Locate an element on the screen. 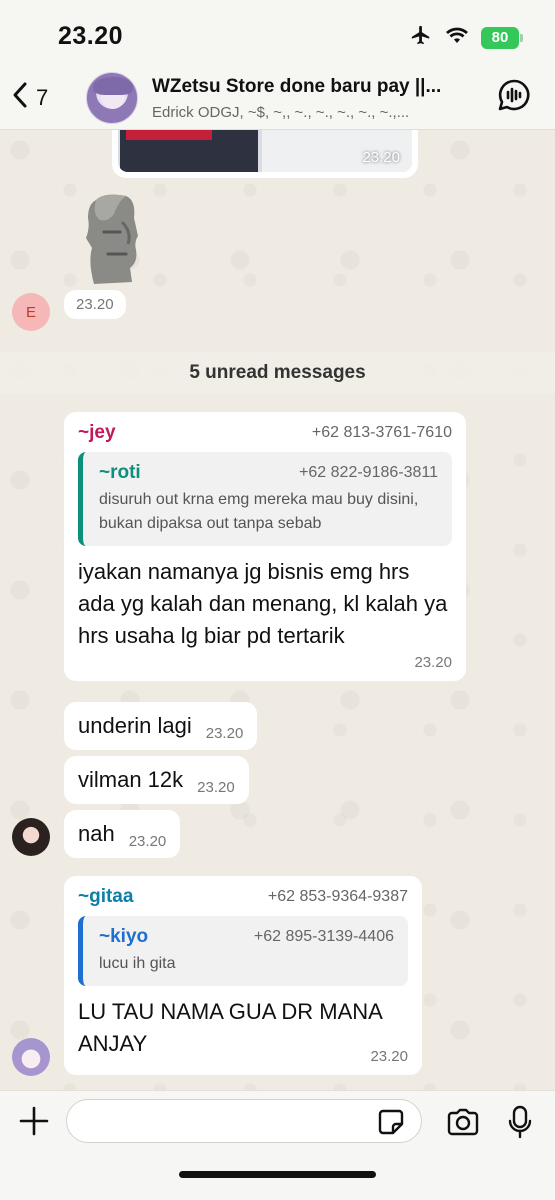  camera-icon is located at coordinates (463, 1124).